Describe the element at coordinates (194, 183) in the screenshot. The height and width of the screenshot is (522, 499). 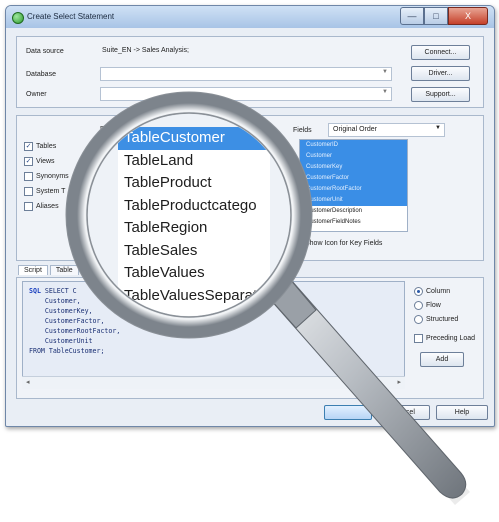
I see `table-item: TableProduct` at that location.